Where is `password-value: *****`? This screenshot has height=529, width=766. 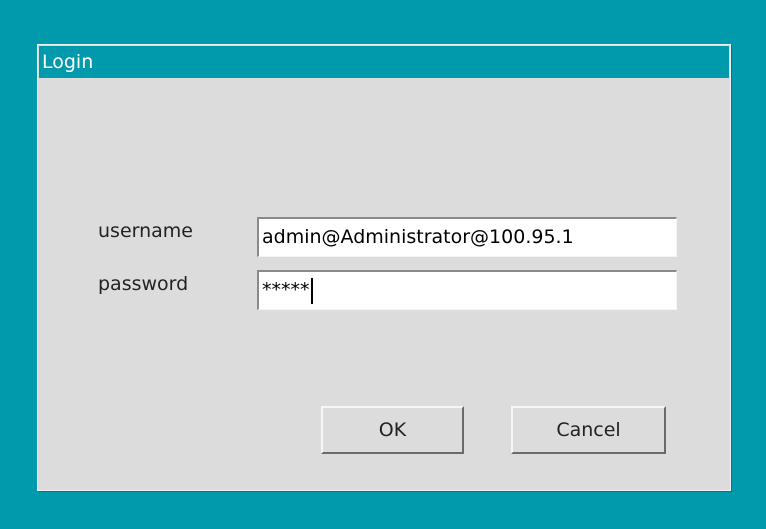 password-value: ***** is located at coordinates (286, 290).